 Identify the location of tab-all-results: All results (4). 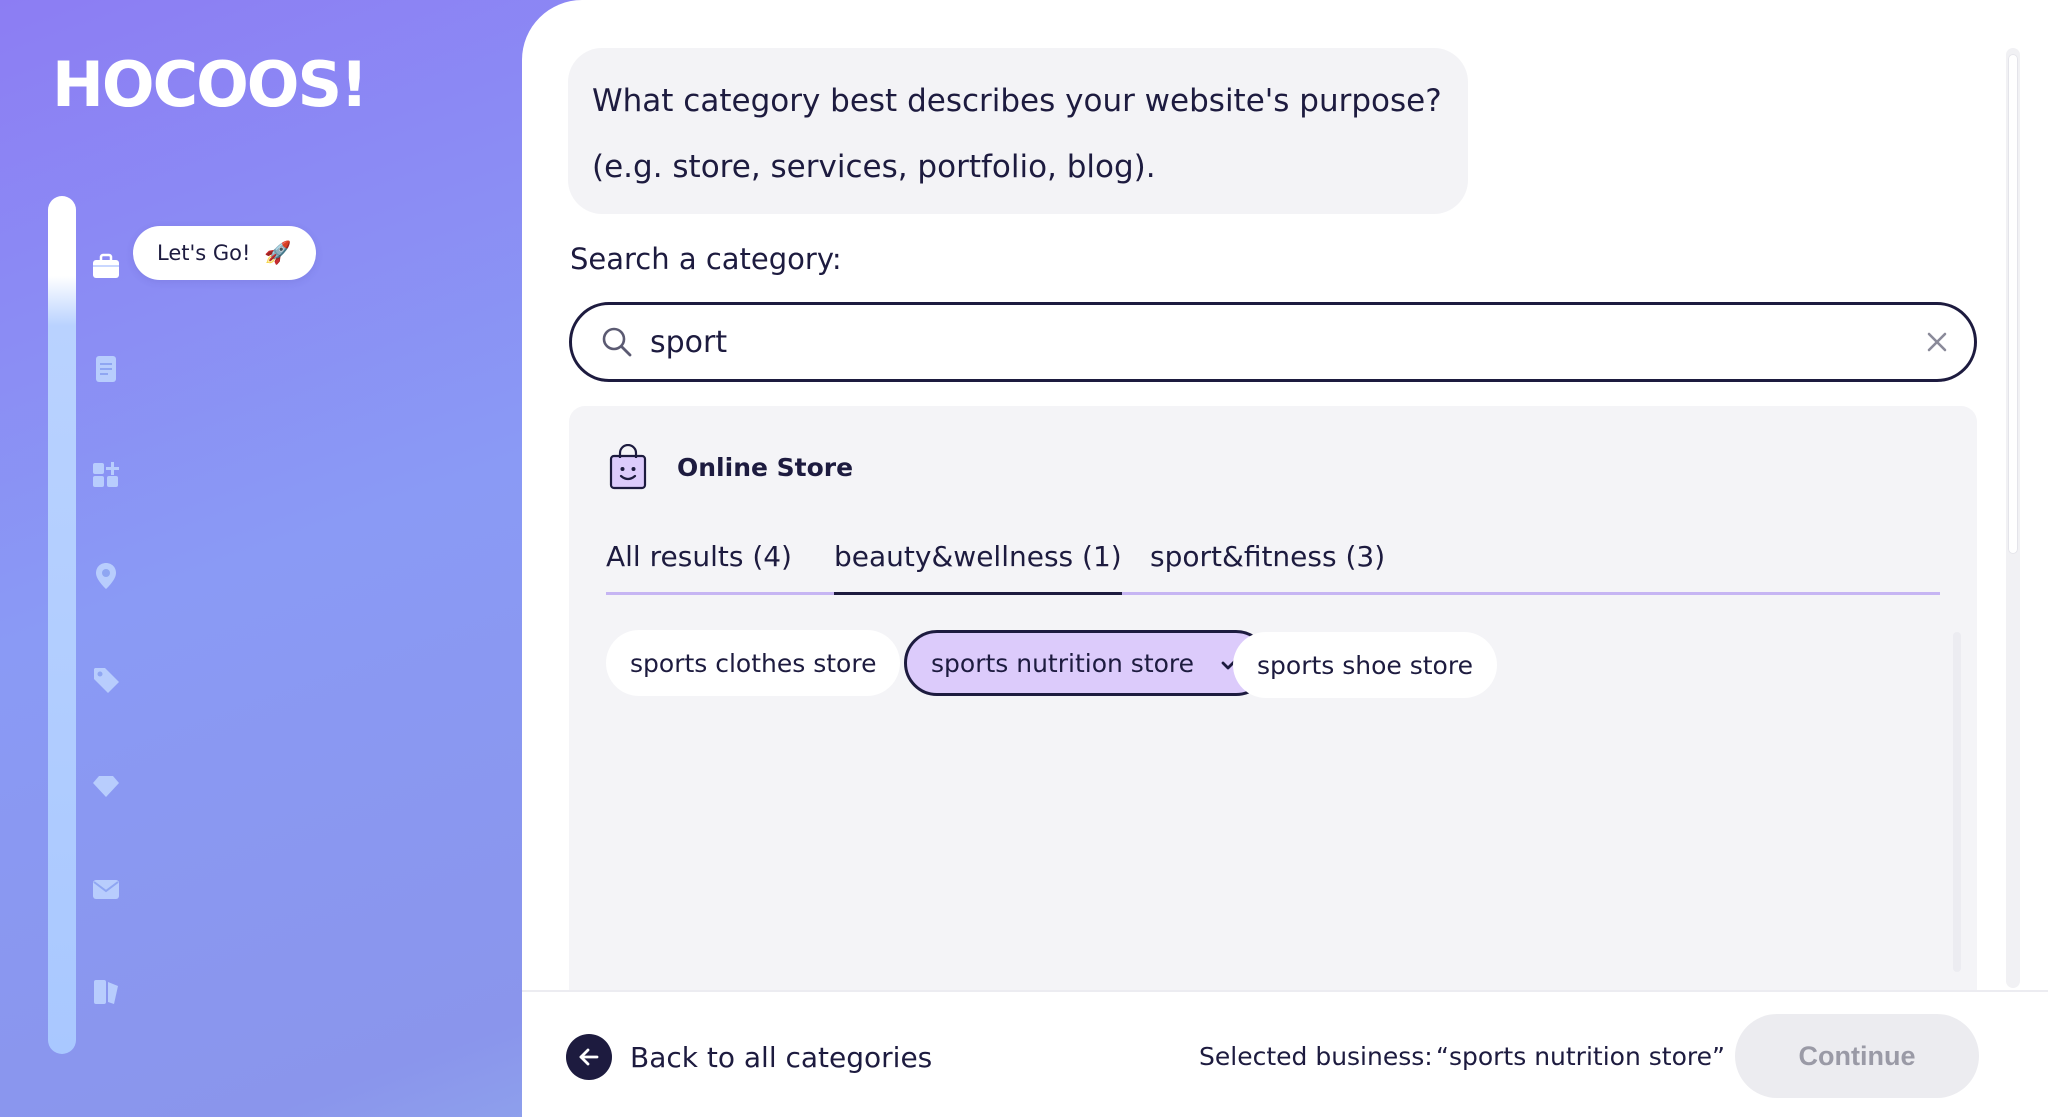
(699, 566).